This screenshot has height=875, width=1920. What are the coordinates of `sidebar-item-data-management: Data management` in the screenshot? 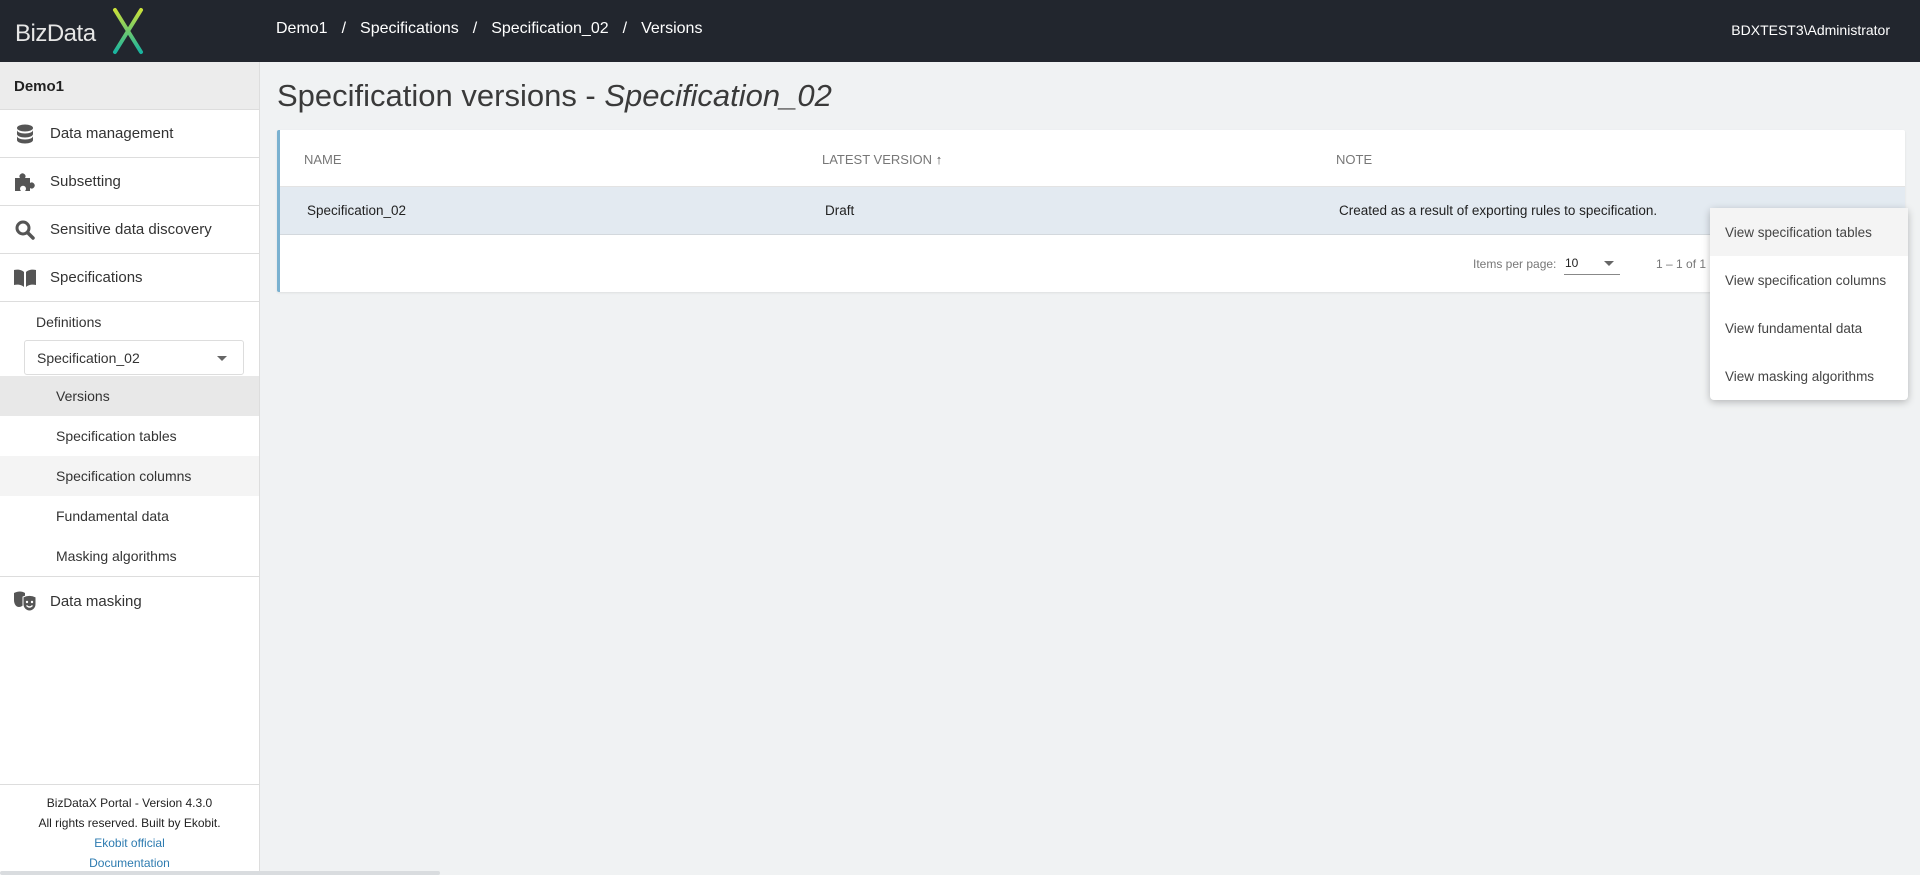 It's located at (129, 134).